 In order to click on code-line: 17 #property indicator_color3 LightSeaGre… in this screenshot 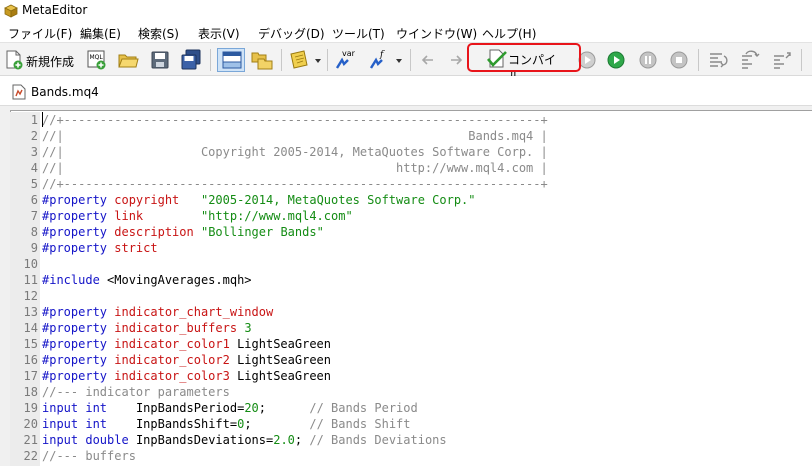, I will do `click(411, 376)`.